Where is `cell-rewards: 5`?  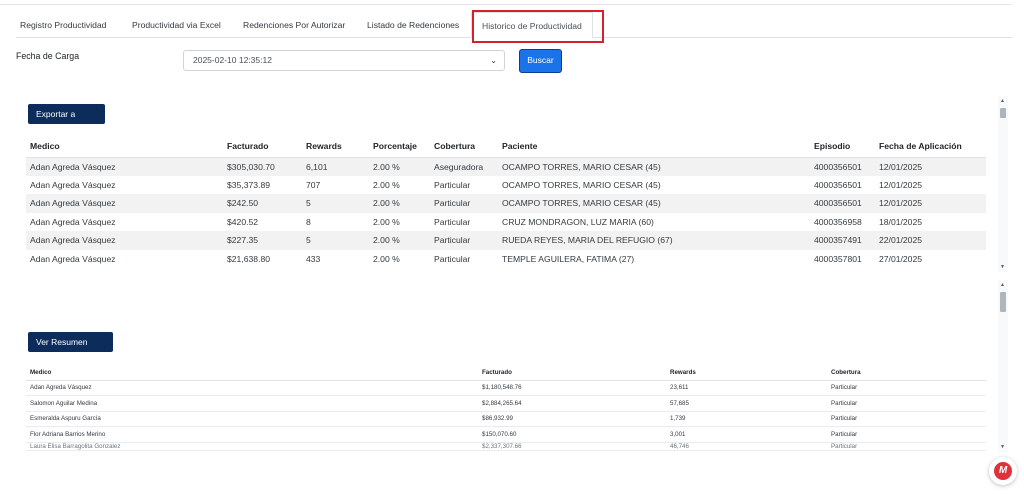 cell-rewards: 5 is located at coordinates (335, 240).